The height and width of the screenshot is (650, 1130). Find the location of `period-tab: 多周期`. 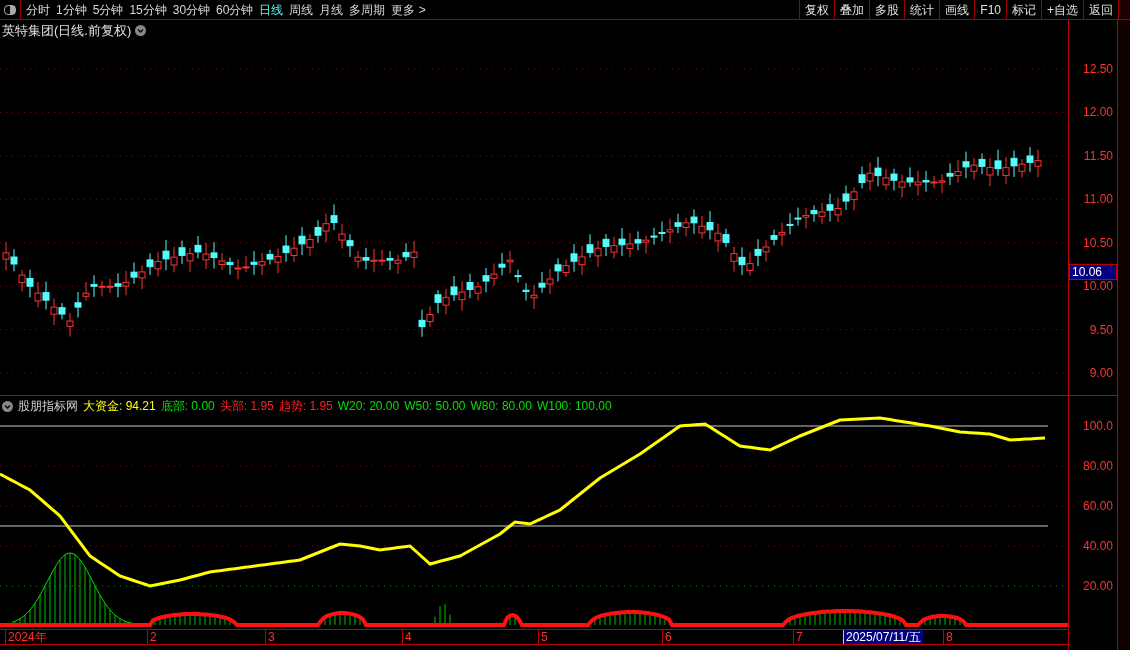

period-tab: 多周期 is located at coordinates (367, 9).